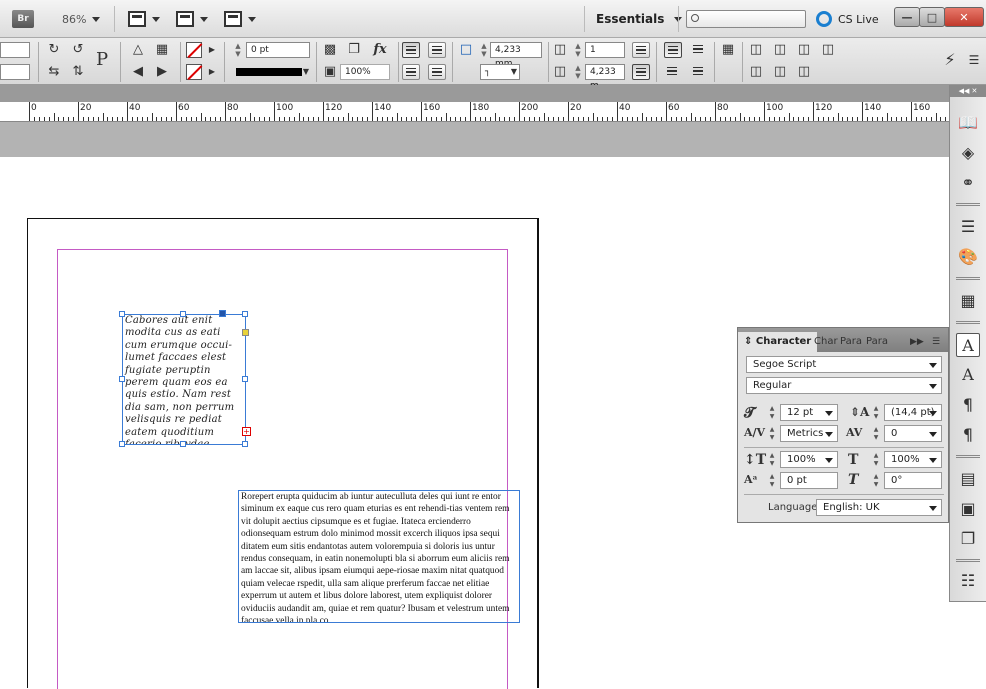 The image size is (986, 689). I want to click on swatches-panel-icon: 🎨, so click(968, 257).